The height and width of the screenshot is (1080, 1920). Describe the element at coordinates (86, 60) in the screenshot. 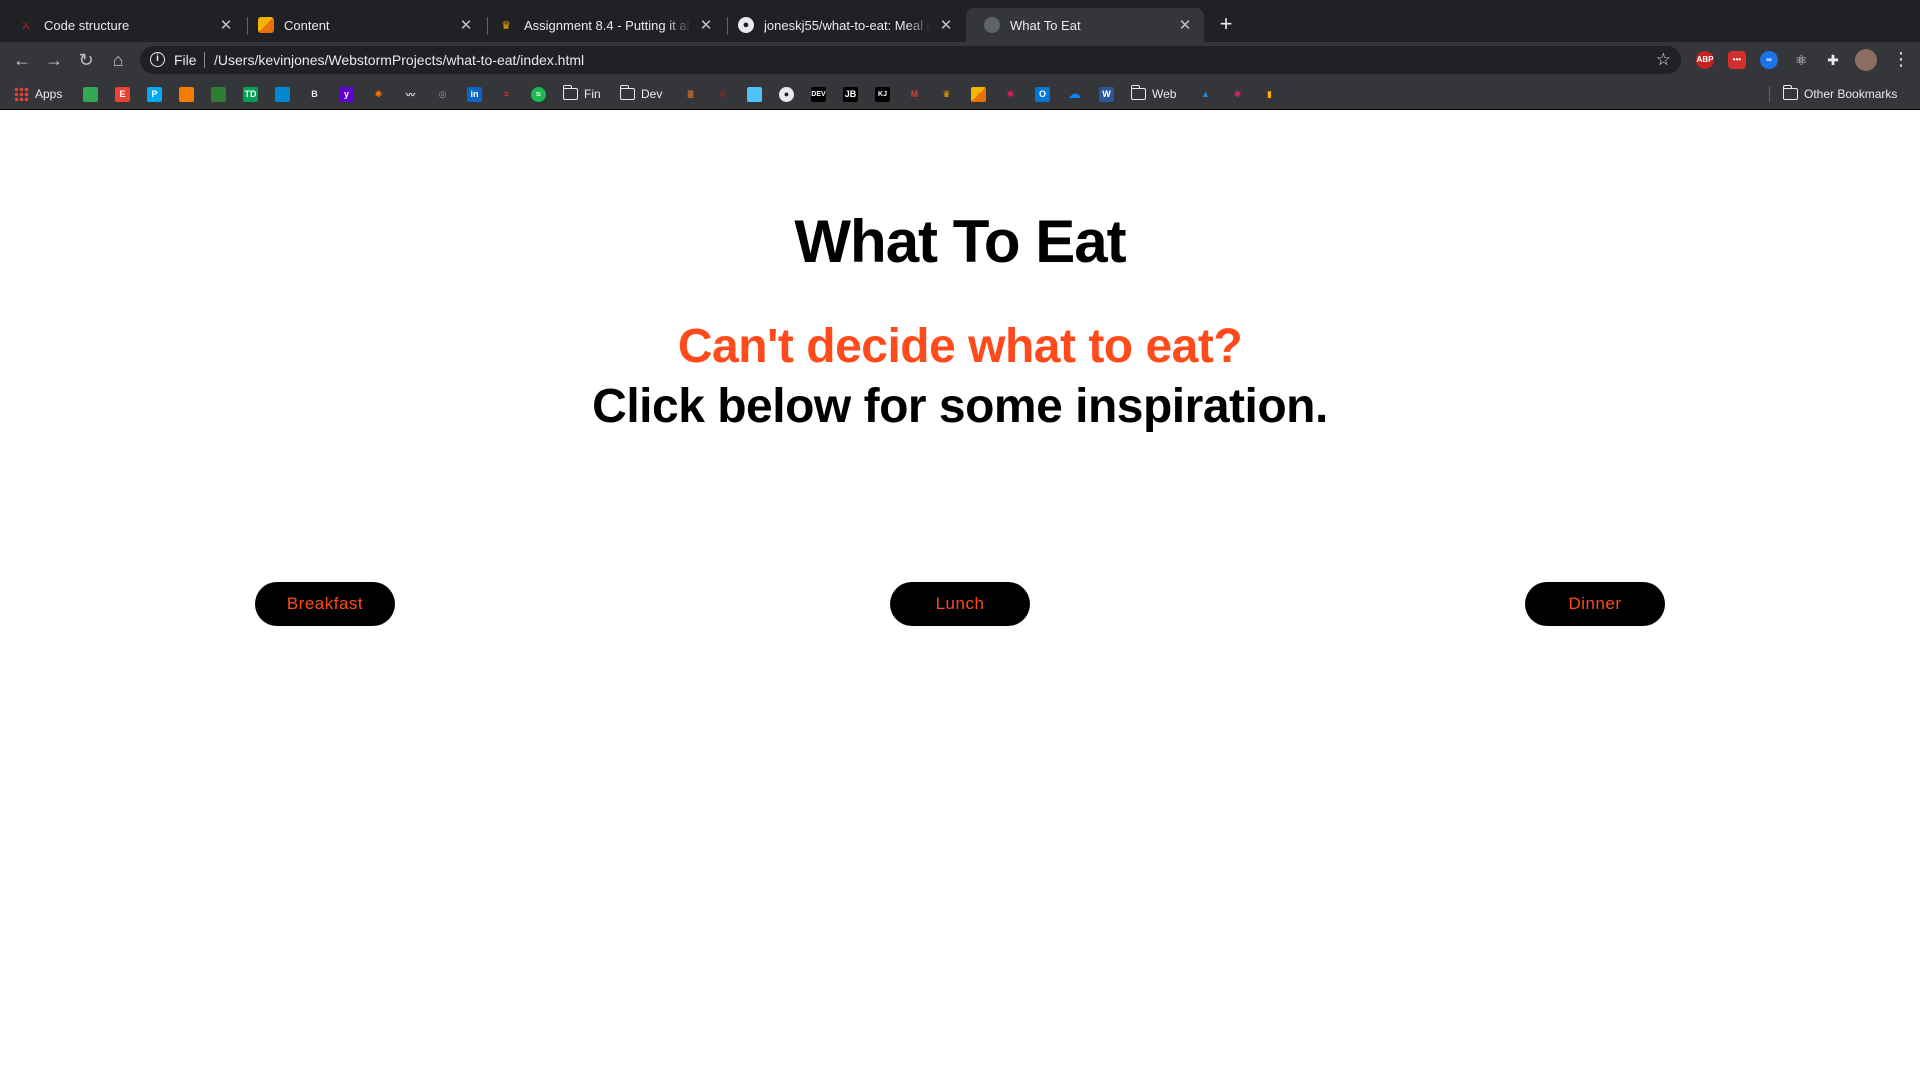

I see `reload-icon: ↻` at that location.